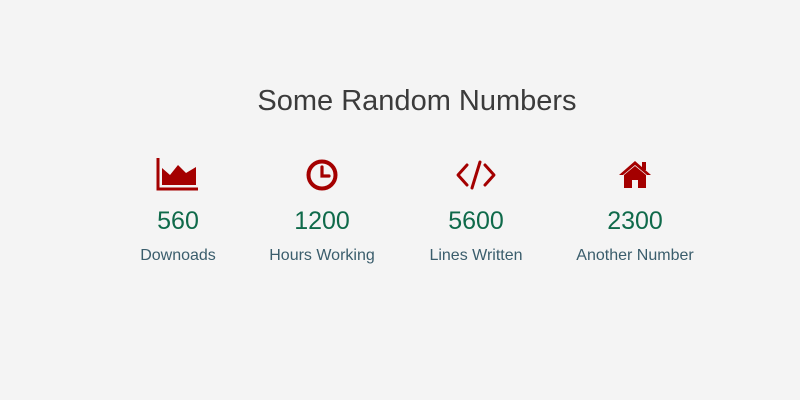 This screenshot has height=400, width=800. I want to click on stat-label: Another Number, so click(635, 255).